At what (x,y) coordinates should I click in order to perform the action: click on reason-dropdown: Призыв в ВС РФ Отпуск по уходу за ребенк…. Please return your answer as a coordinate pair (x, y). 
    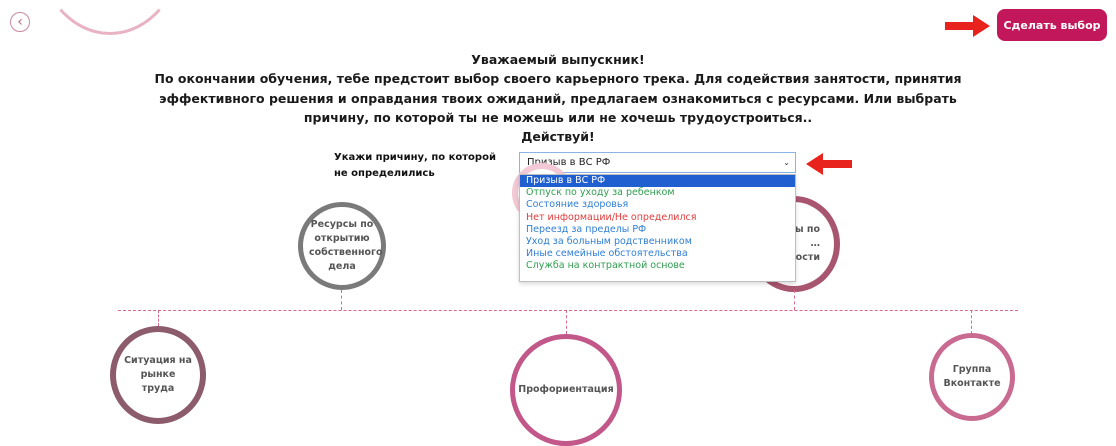
    Looking at the image, I should click on (657, 228).